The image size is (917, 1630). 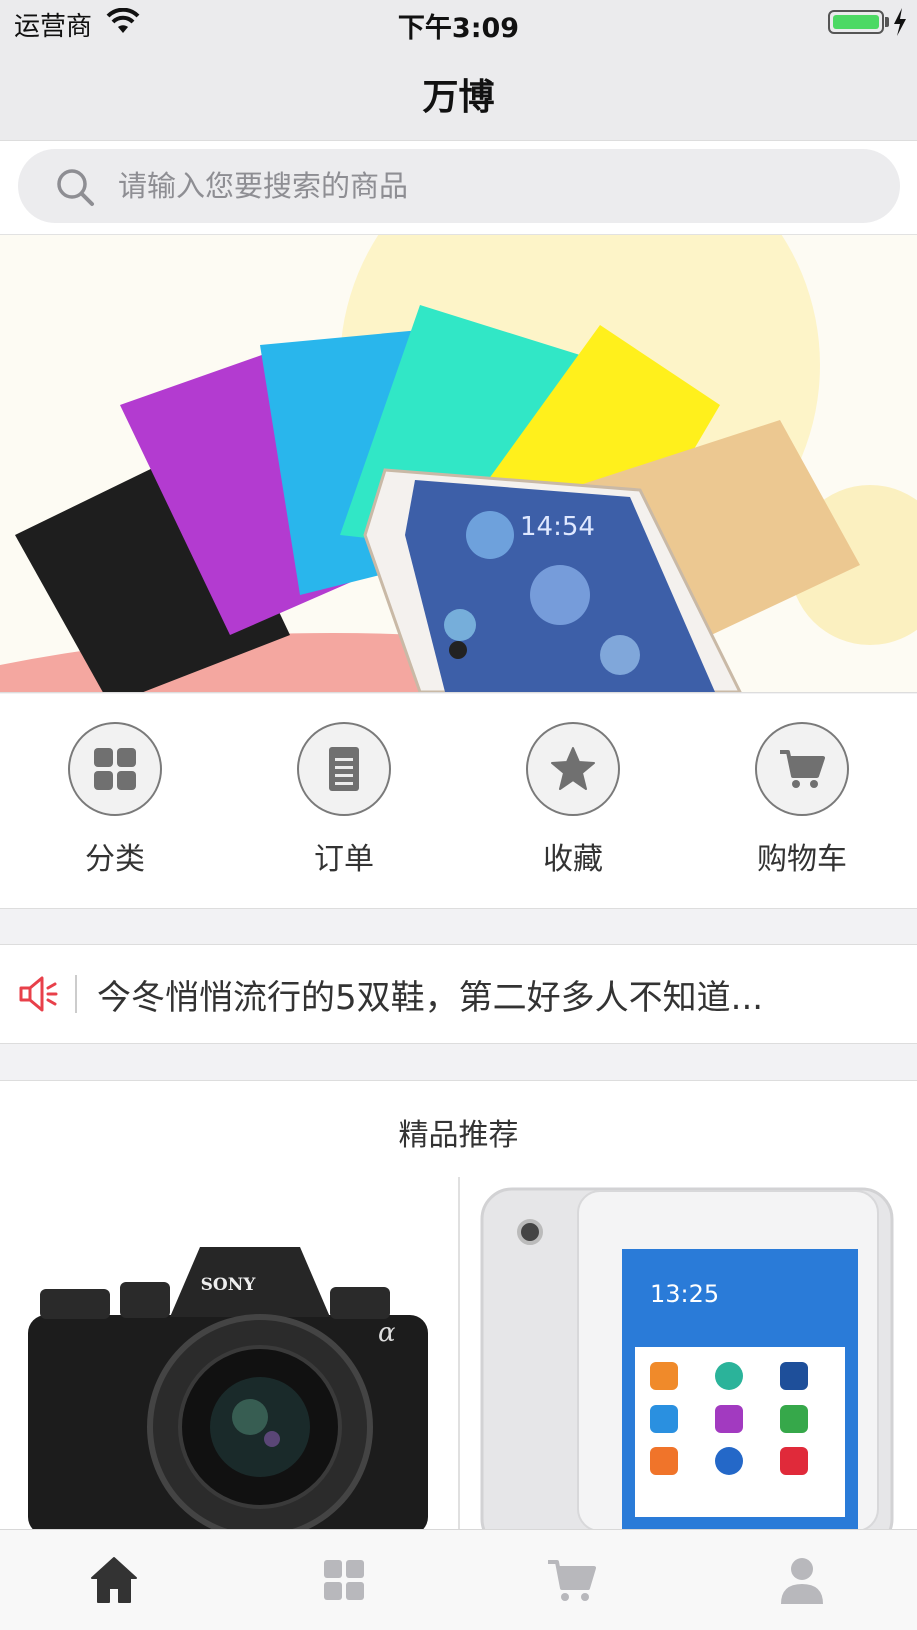 I want to click on quick-menu: 分类 订单 收藏 购物车, so click(x=458, y=801).